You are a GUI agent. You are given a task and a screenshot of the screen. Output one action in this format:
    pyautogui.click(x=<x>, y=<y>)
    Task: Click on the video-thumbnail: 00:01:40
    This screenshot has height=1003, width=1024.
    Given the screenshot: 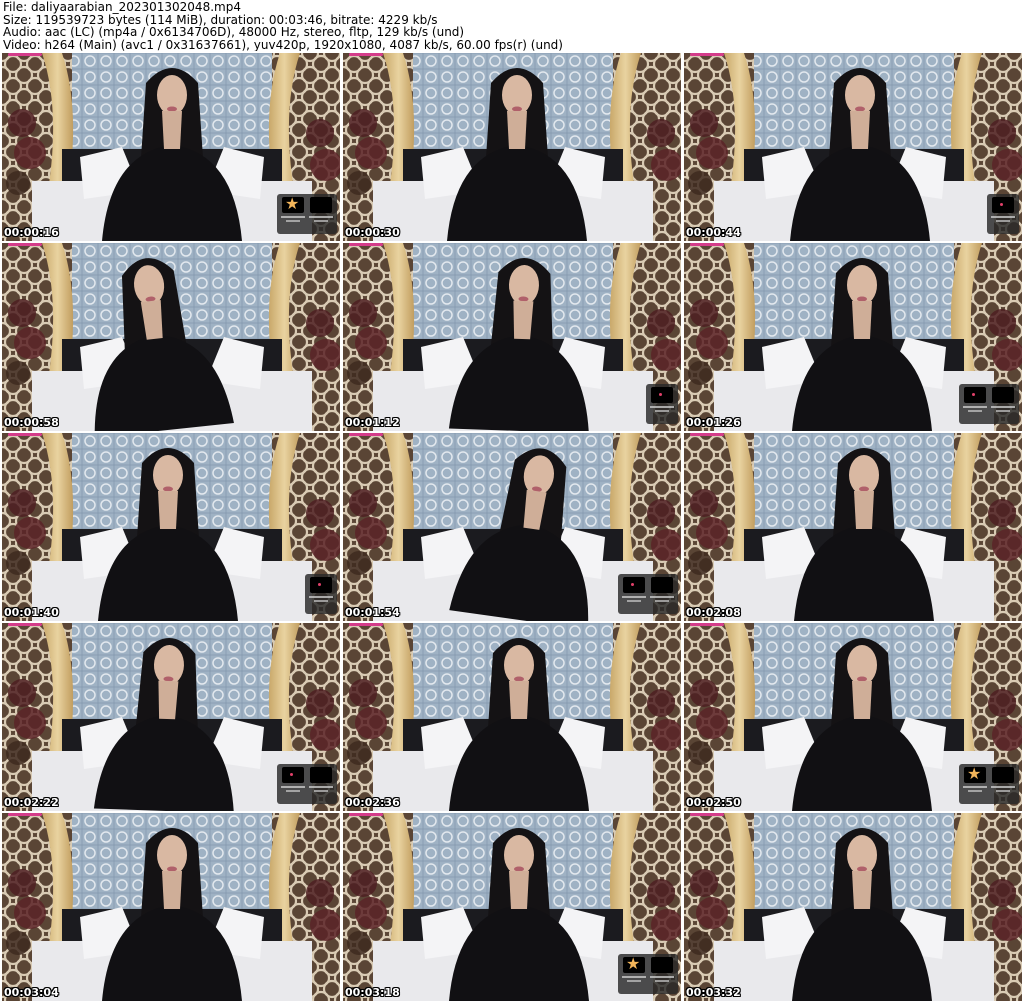 What is the action you would take?
    pyautogui.click(x=171, y=527)
    